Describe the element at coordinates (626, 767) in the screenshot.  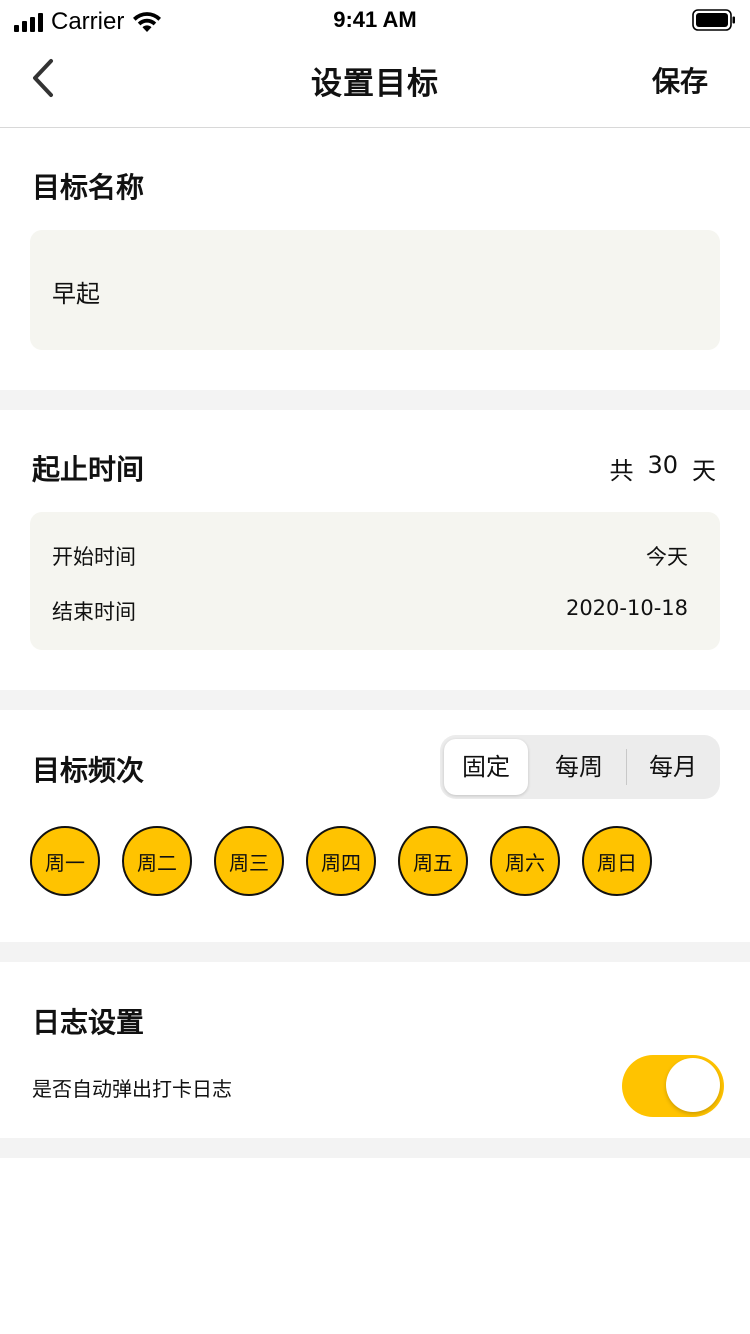
I see `segment-divider` at that location.